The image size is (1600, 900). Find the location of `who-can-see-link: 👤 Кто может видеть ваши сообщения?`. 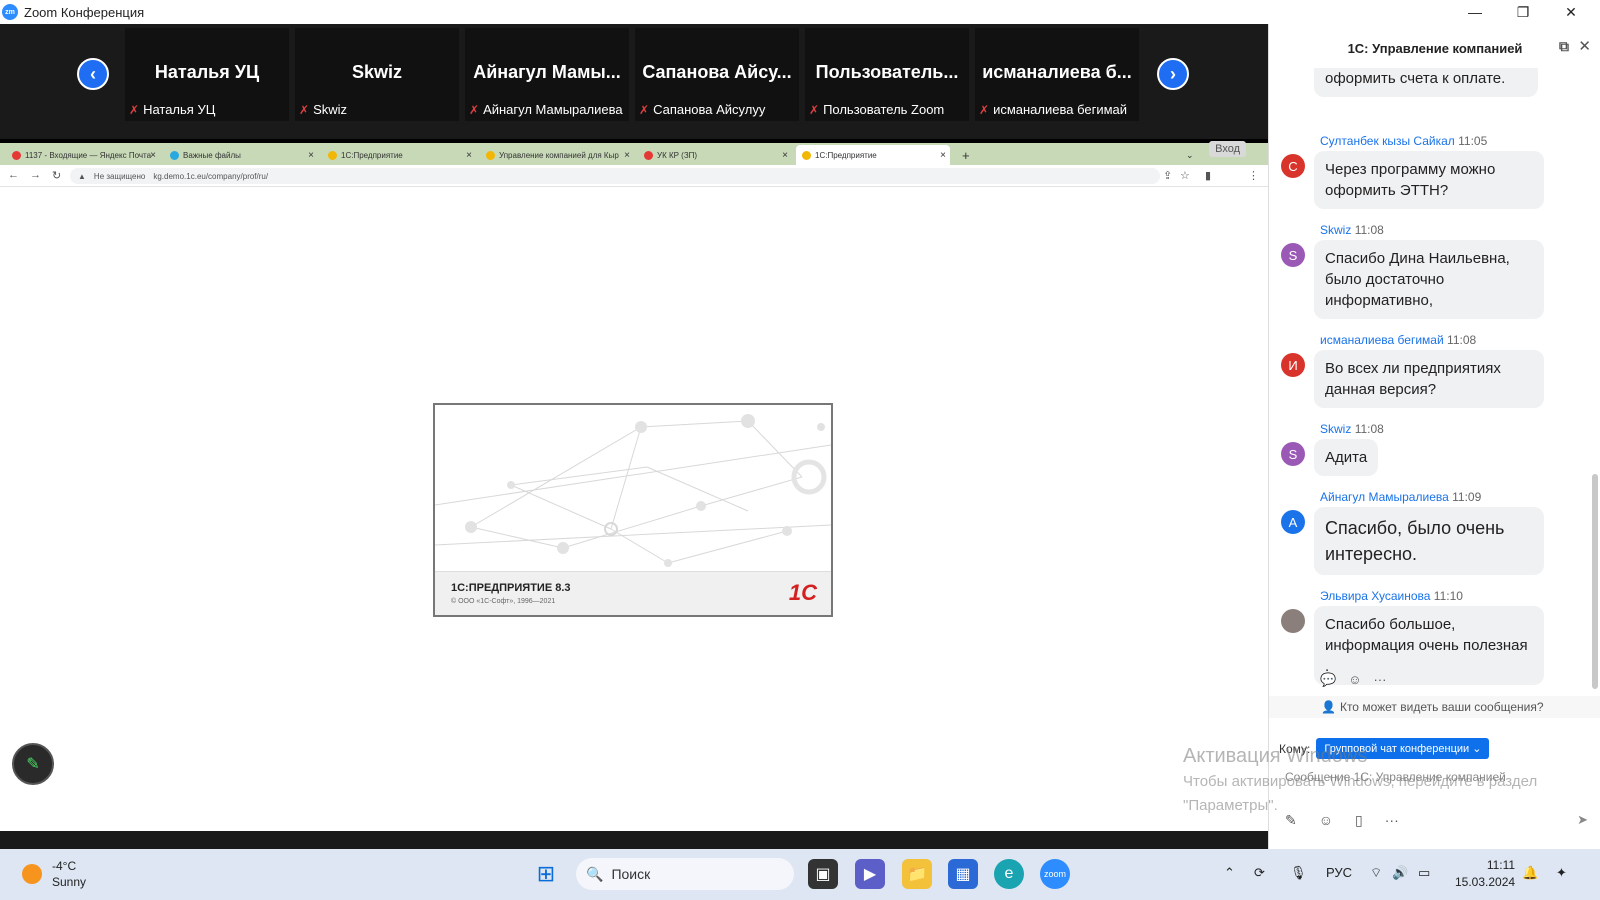

who-can-see-link: 👤 Кто может видеть ваши сообщения? is located at coordinates (1434, 707).